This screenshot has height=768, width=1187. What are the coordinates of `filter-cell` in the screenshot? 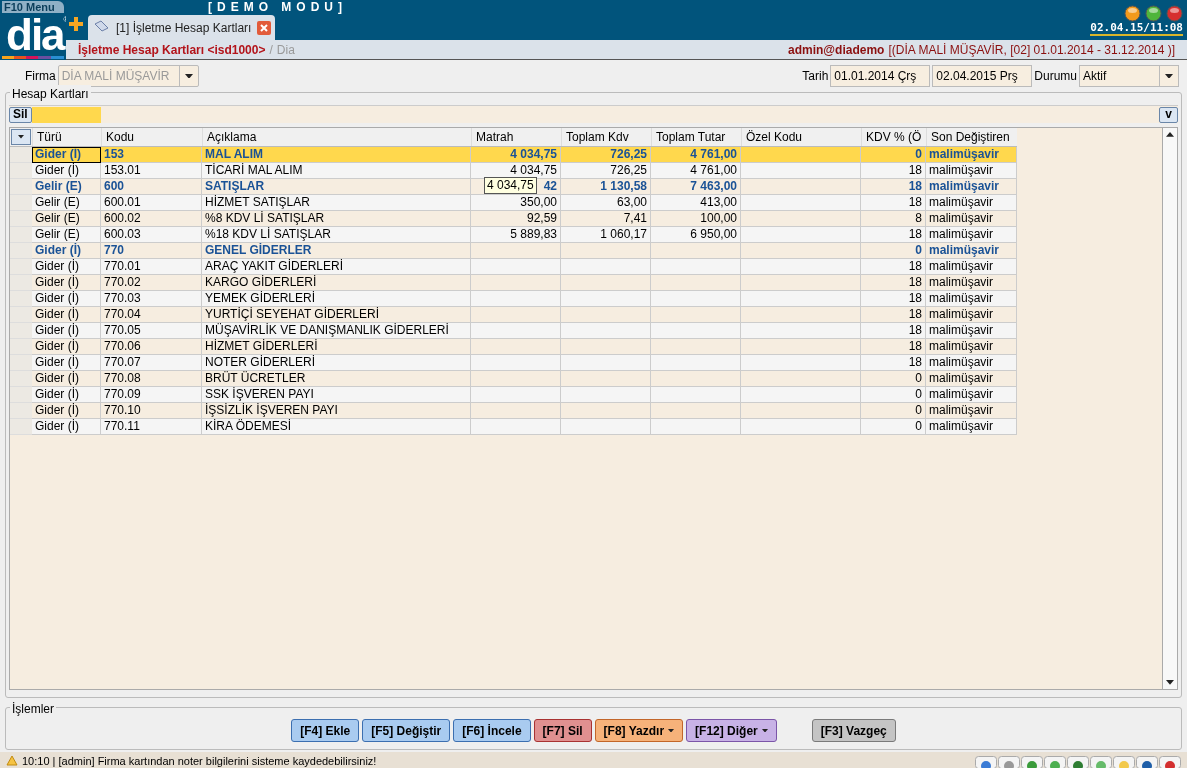 It's located at (66, 114).